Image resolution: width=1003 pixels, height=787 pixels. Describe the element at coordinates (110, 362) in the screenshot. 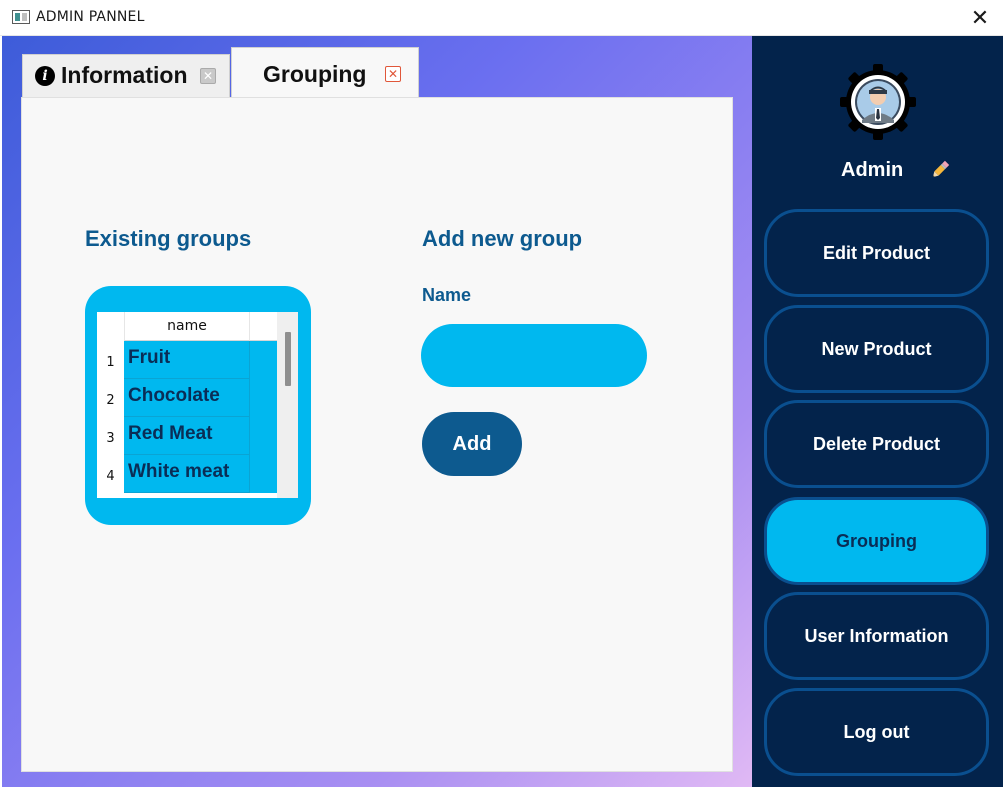

I see `row-number: 1` at that location.